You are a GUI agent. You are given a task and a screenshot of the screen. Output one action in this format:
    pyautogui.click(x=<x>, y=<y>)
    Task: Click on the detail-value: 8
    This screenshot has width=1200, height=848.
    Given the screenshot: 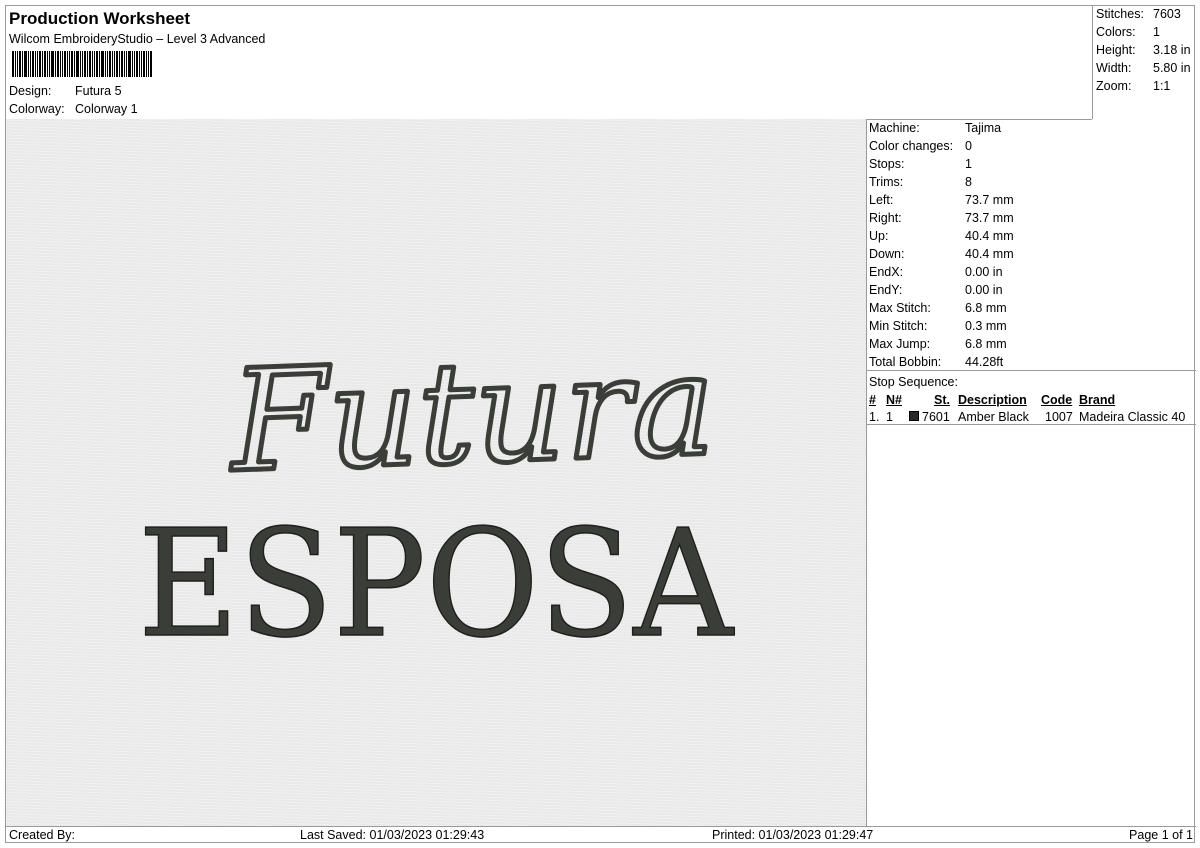 What is the action you would take?
    pyautogui.click(x=968, y=182)
    